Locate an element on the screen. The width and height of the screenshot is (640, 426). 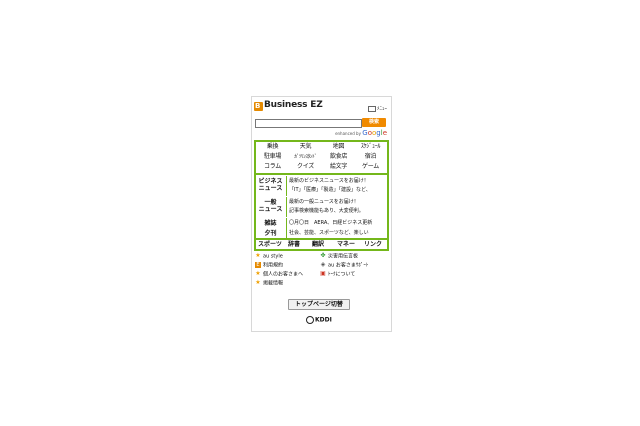
menu-icon is located at coordinates (371, 108).